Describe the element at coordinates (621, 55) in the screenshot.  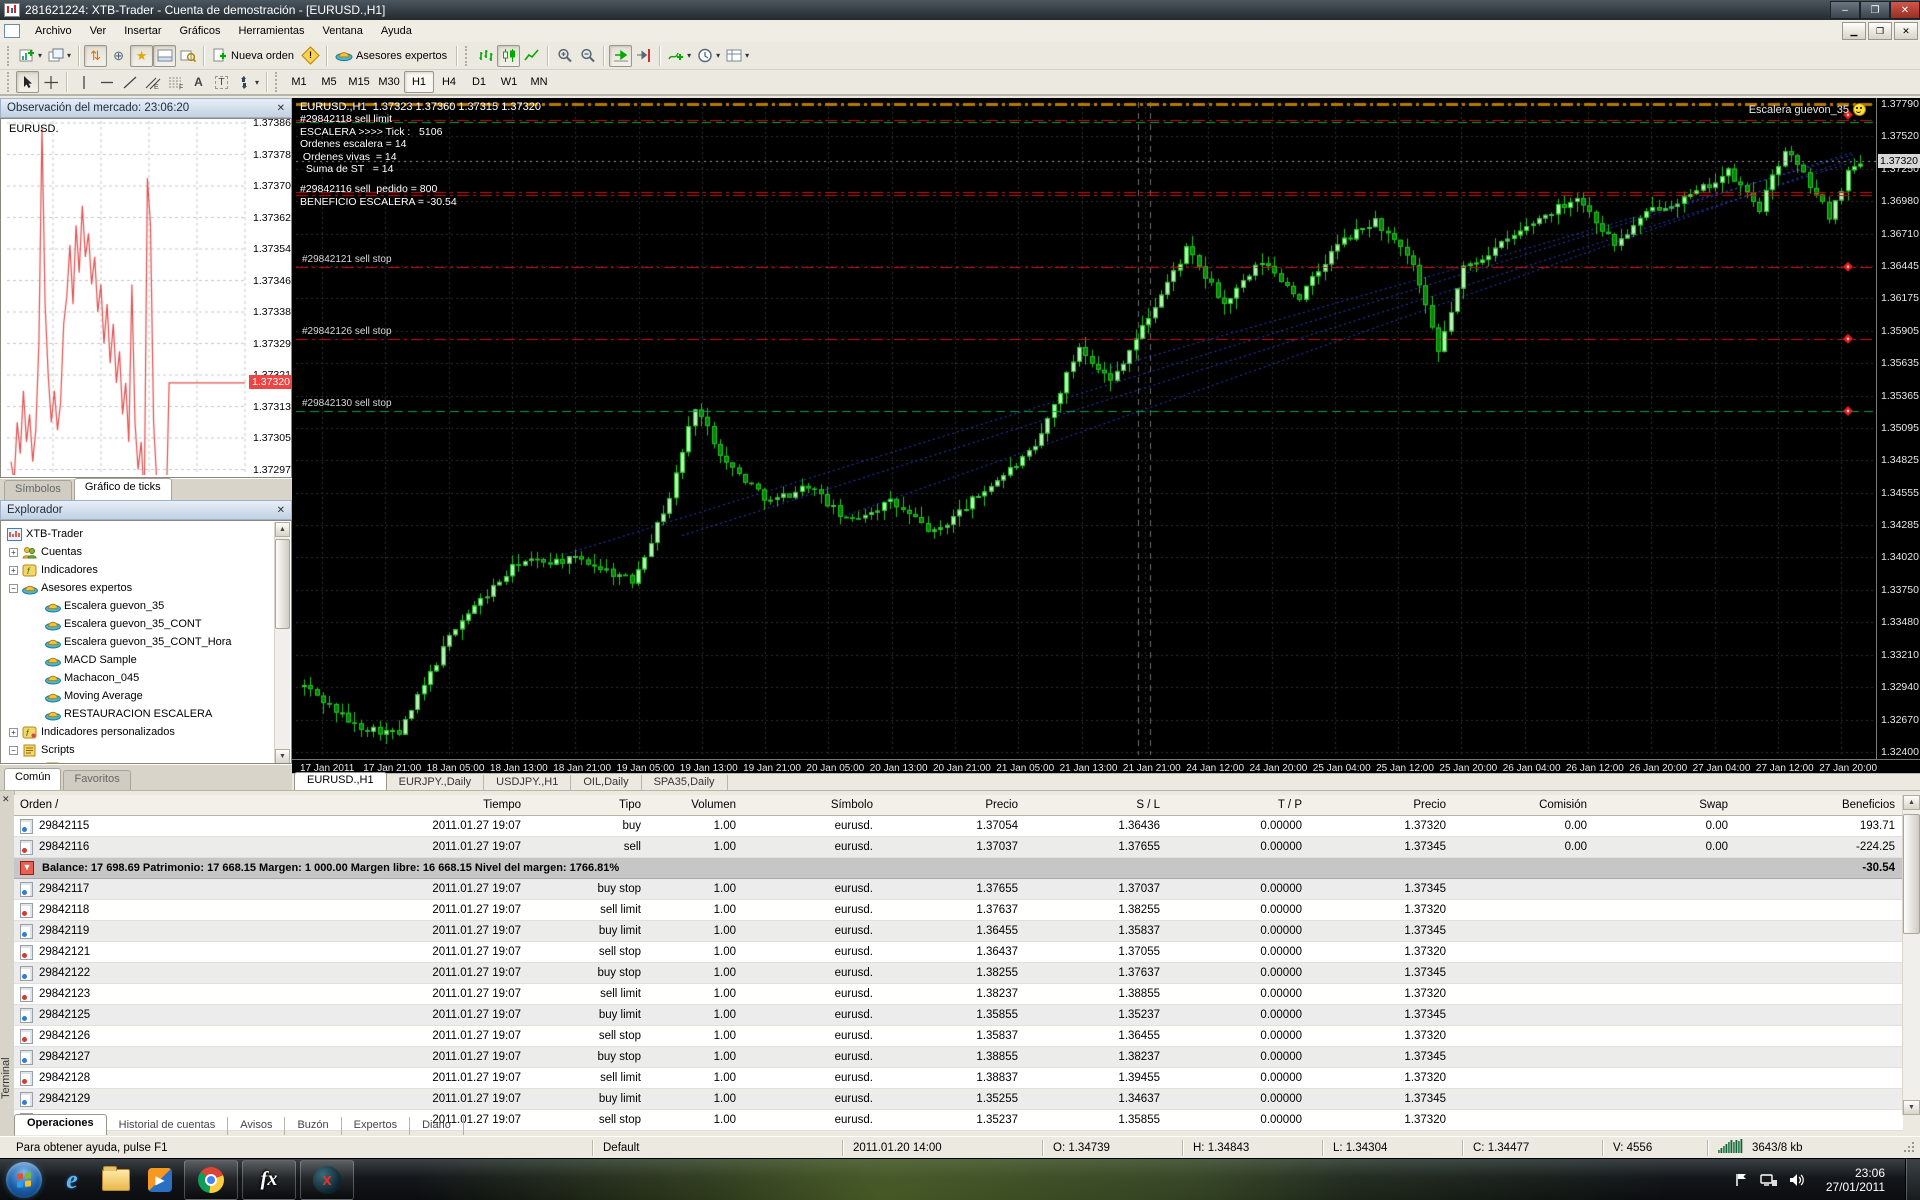
I see `auto-scroll-button` at that location.